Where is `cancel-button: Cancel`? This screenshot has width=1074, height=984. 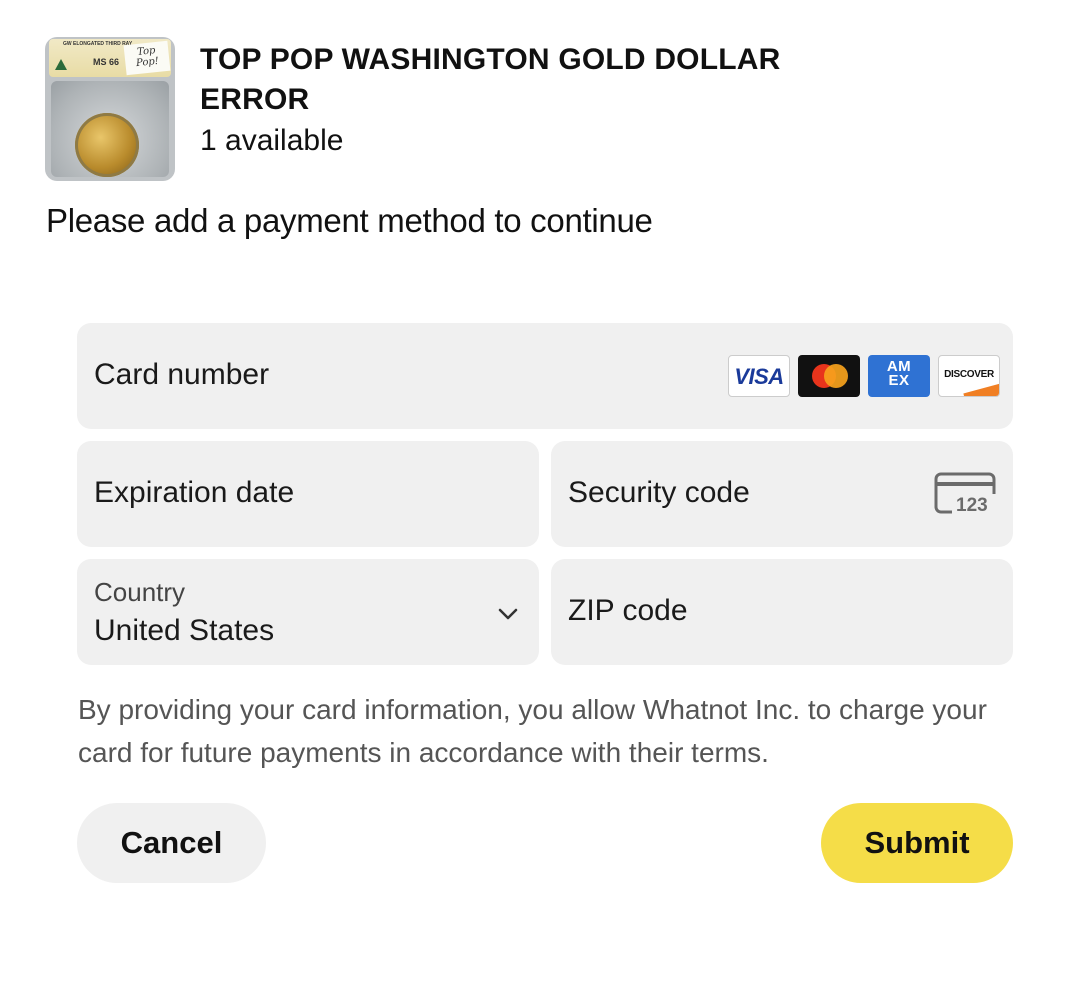 cancel-button: Cancel is located at coordinates (171, 843).